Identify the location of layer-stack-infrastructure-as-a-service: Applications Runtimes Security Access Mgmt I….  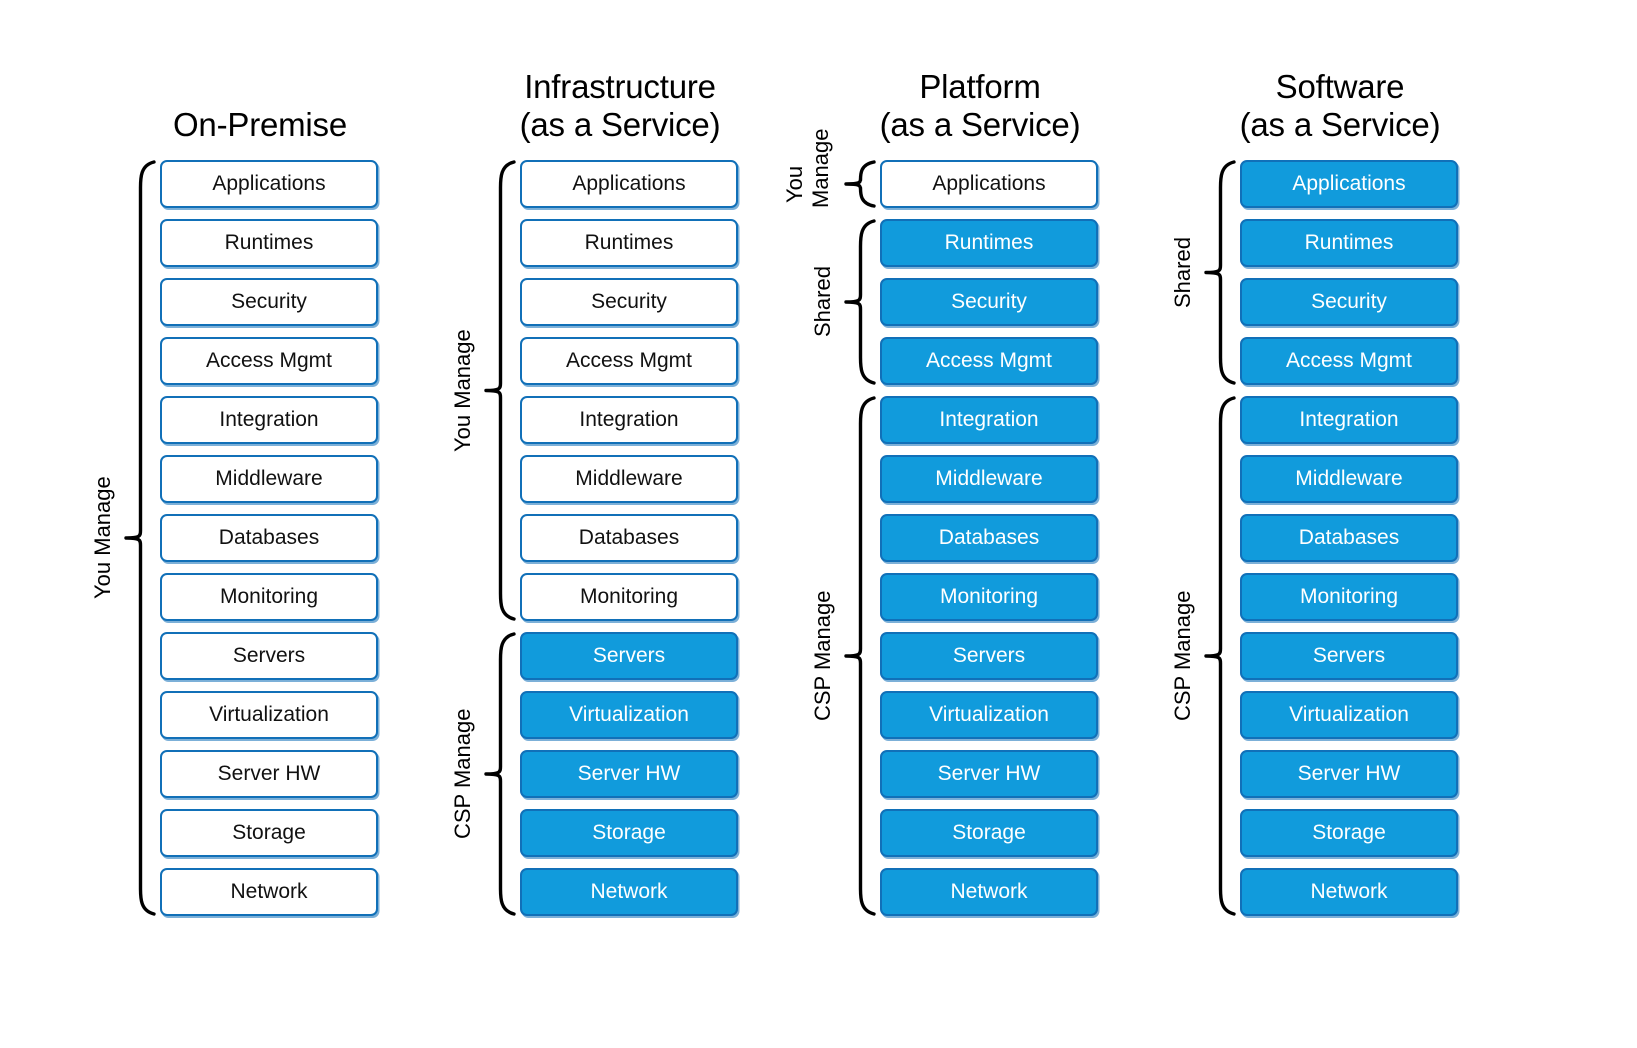
(629, 543).